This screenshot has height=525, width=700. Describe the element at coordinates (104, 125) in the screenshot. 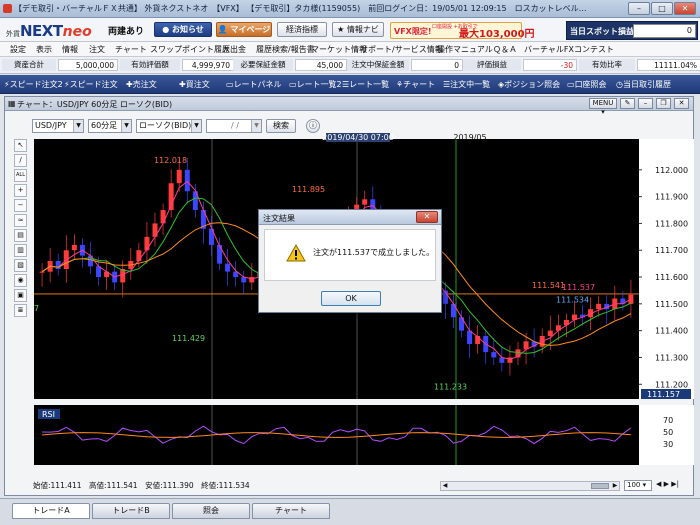

I see `timeframe-value: 60分足` at that location.